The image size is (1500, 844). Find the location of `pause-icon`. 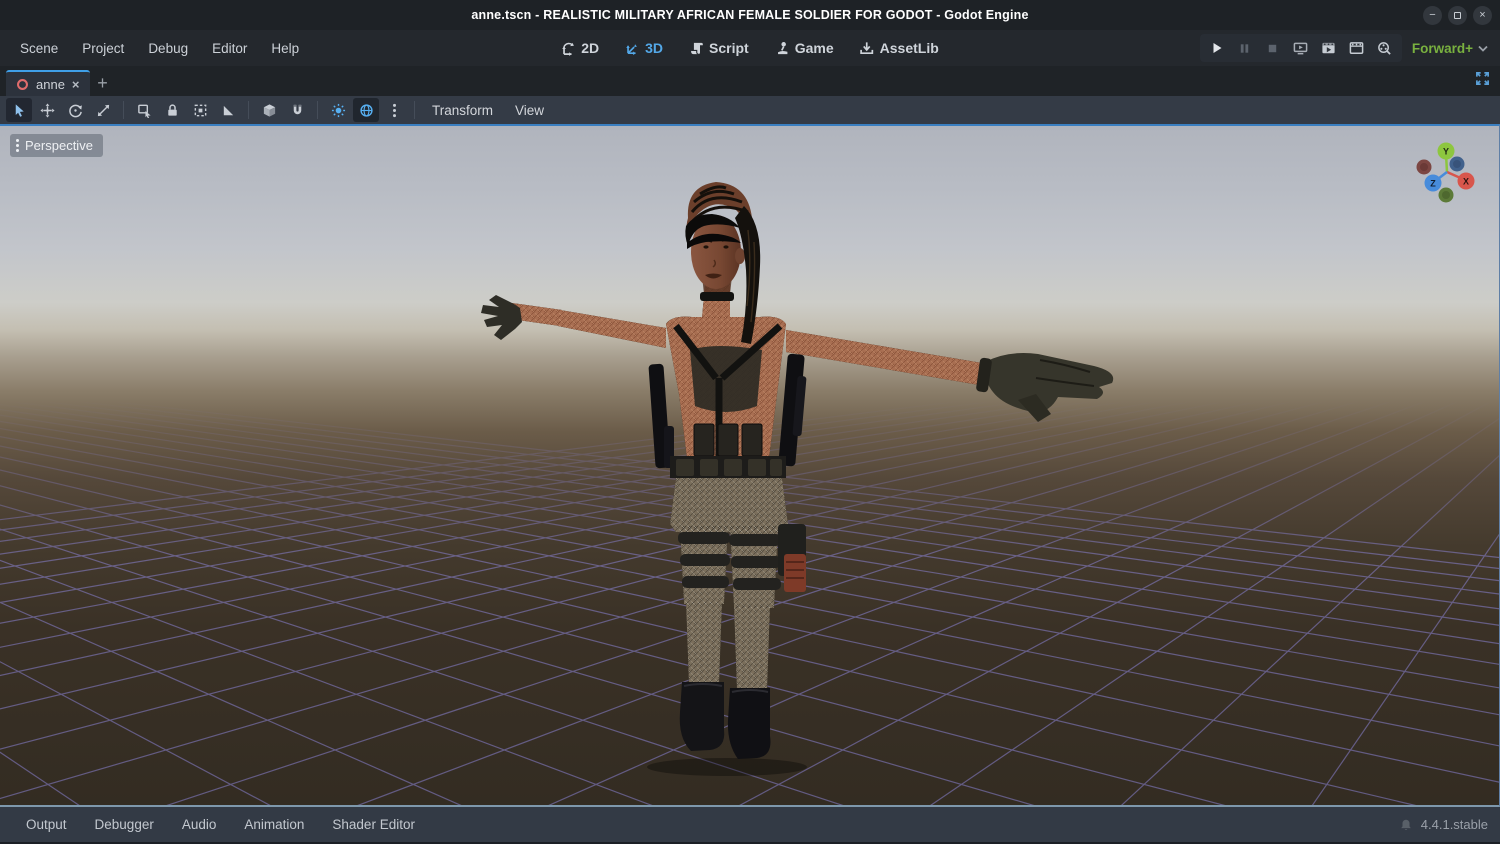

pause-icon is located at coordinates (1245, 48).